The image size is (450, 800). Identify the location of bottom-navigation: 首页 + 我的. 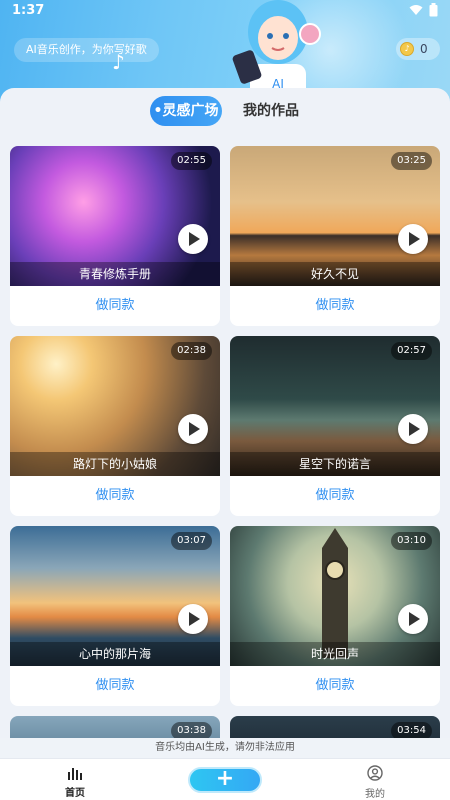
(225, 779).